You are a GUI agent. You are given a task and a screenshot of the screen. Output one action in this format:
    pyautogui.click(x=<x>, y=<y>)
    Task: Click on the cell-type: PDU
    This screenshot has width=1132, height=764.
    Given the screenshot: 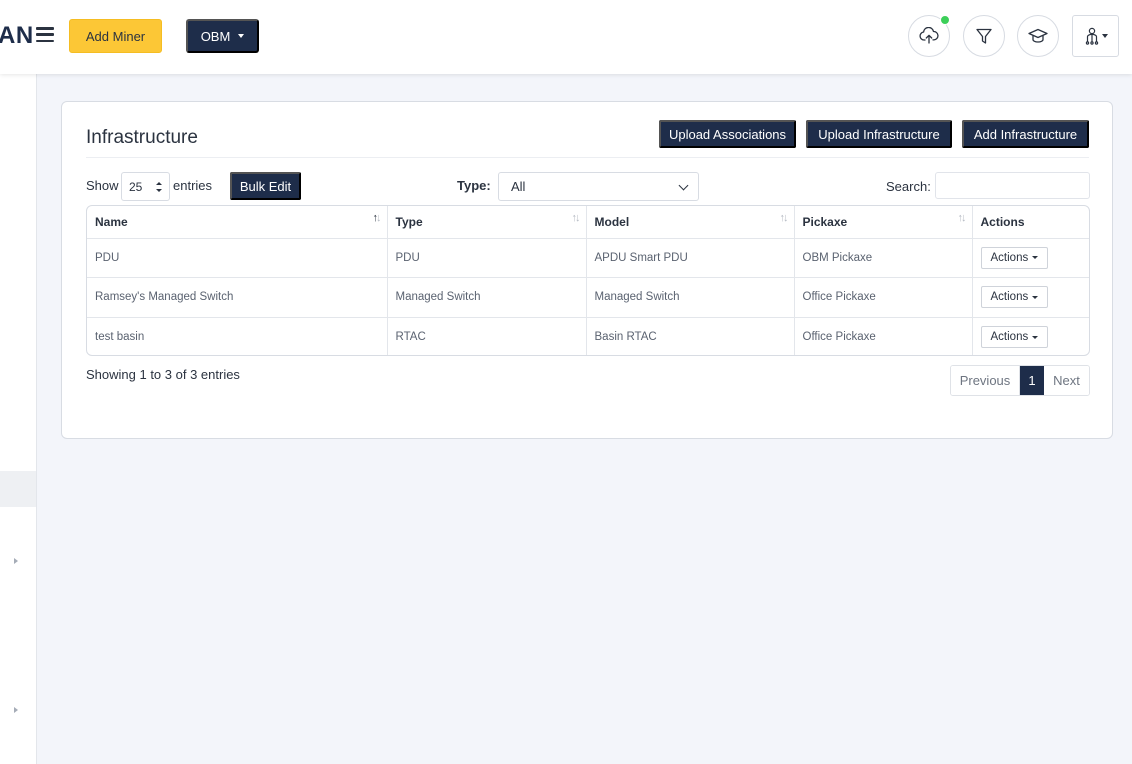 What is the action you would take?
    pyautogui.click(x=487, y=258)
    